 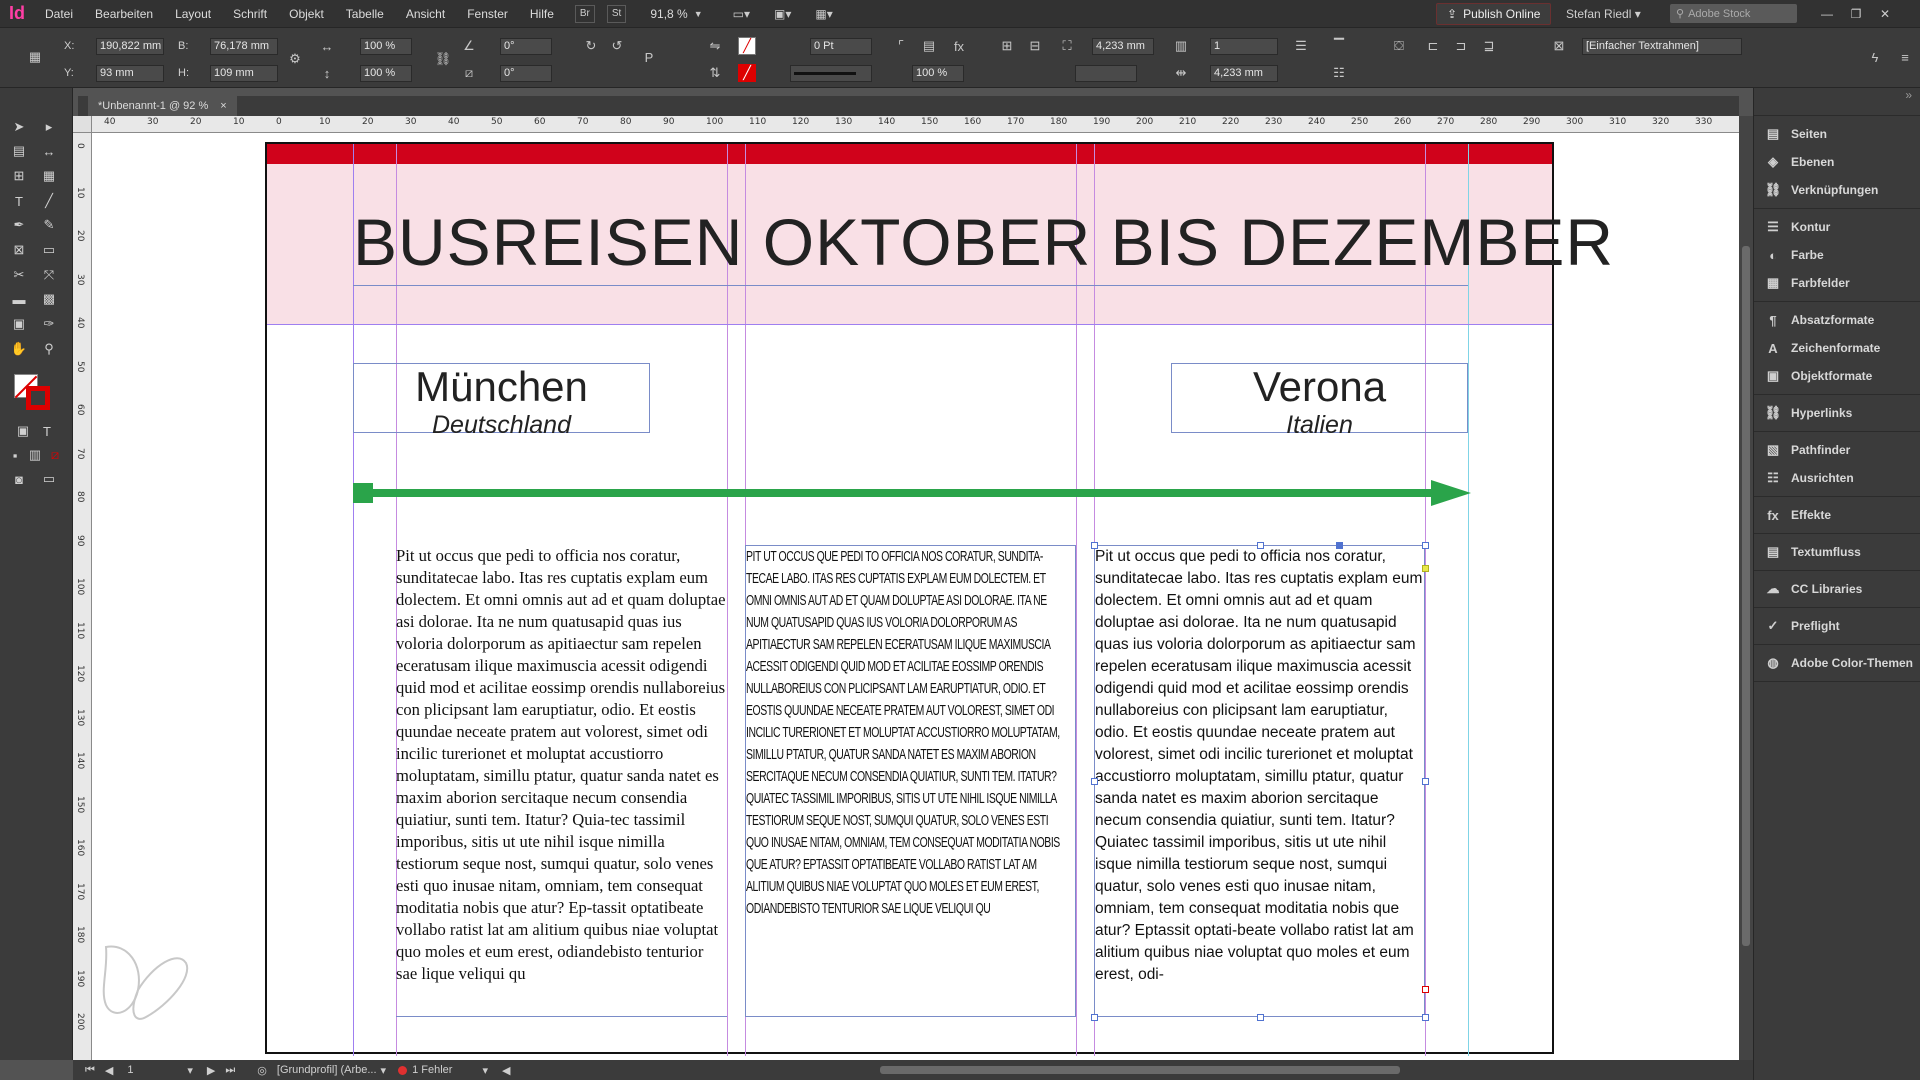 What do you see at coordinates (1007, 46) in the screenshot?
I see `fit-content-icon: ⊞` at bounding box center [1007, 46].